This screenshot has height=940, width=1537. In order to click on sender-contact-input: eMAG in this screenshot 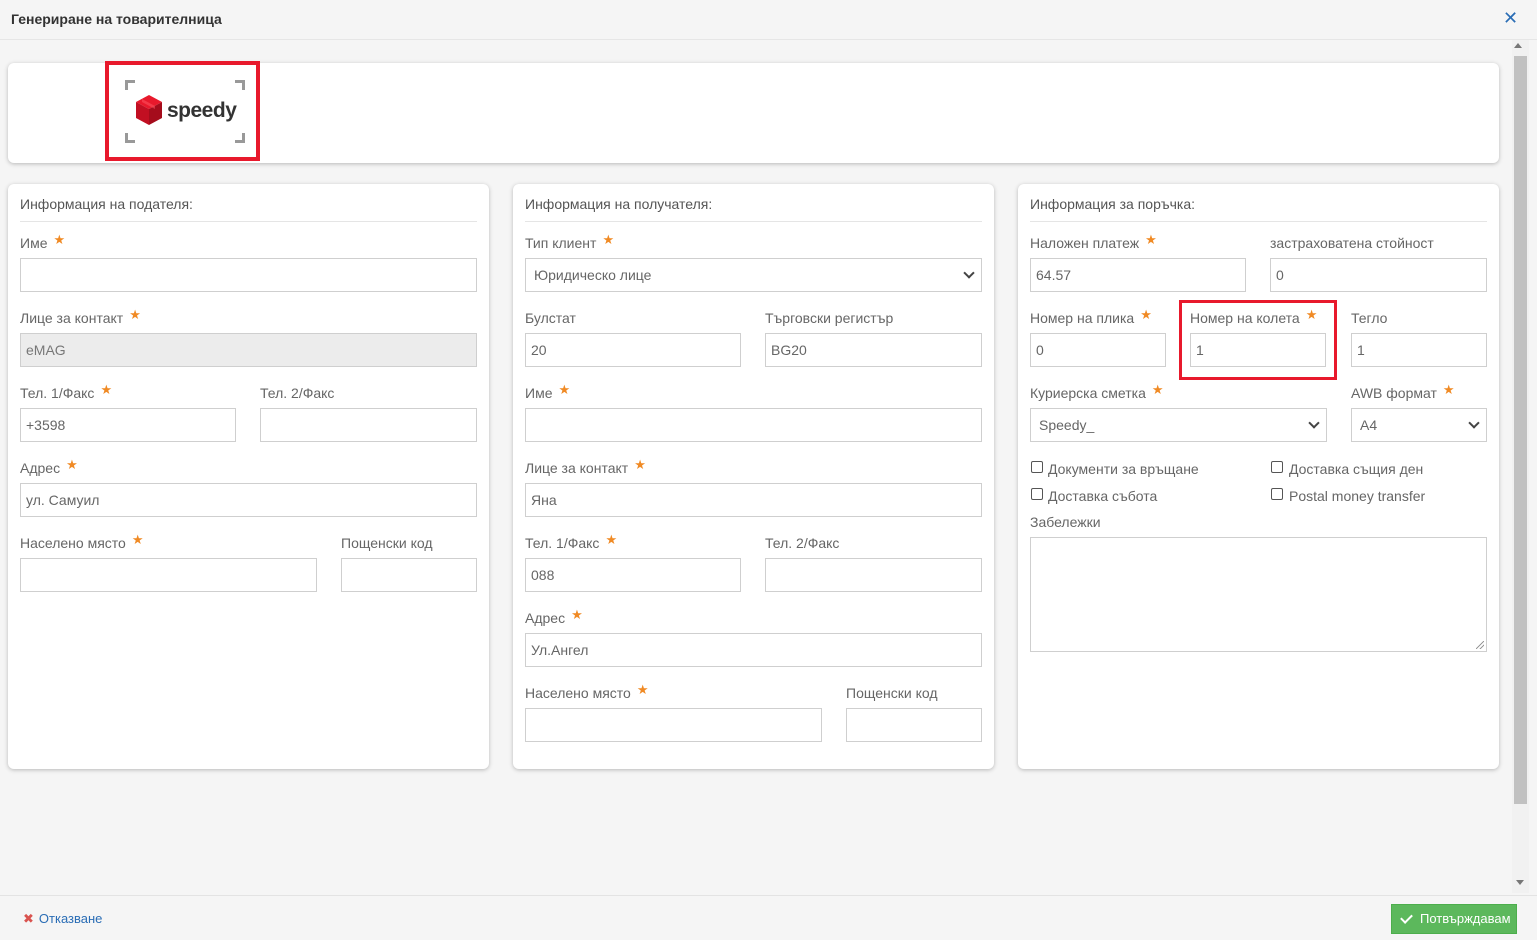, I will do `click(248, 350)`.